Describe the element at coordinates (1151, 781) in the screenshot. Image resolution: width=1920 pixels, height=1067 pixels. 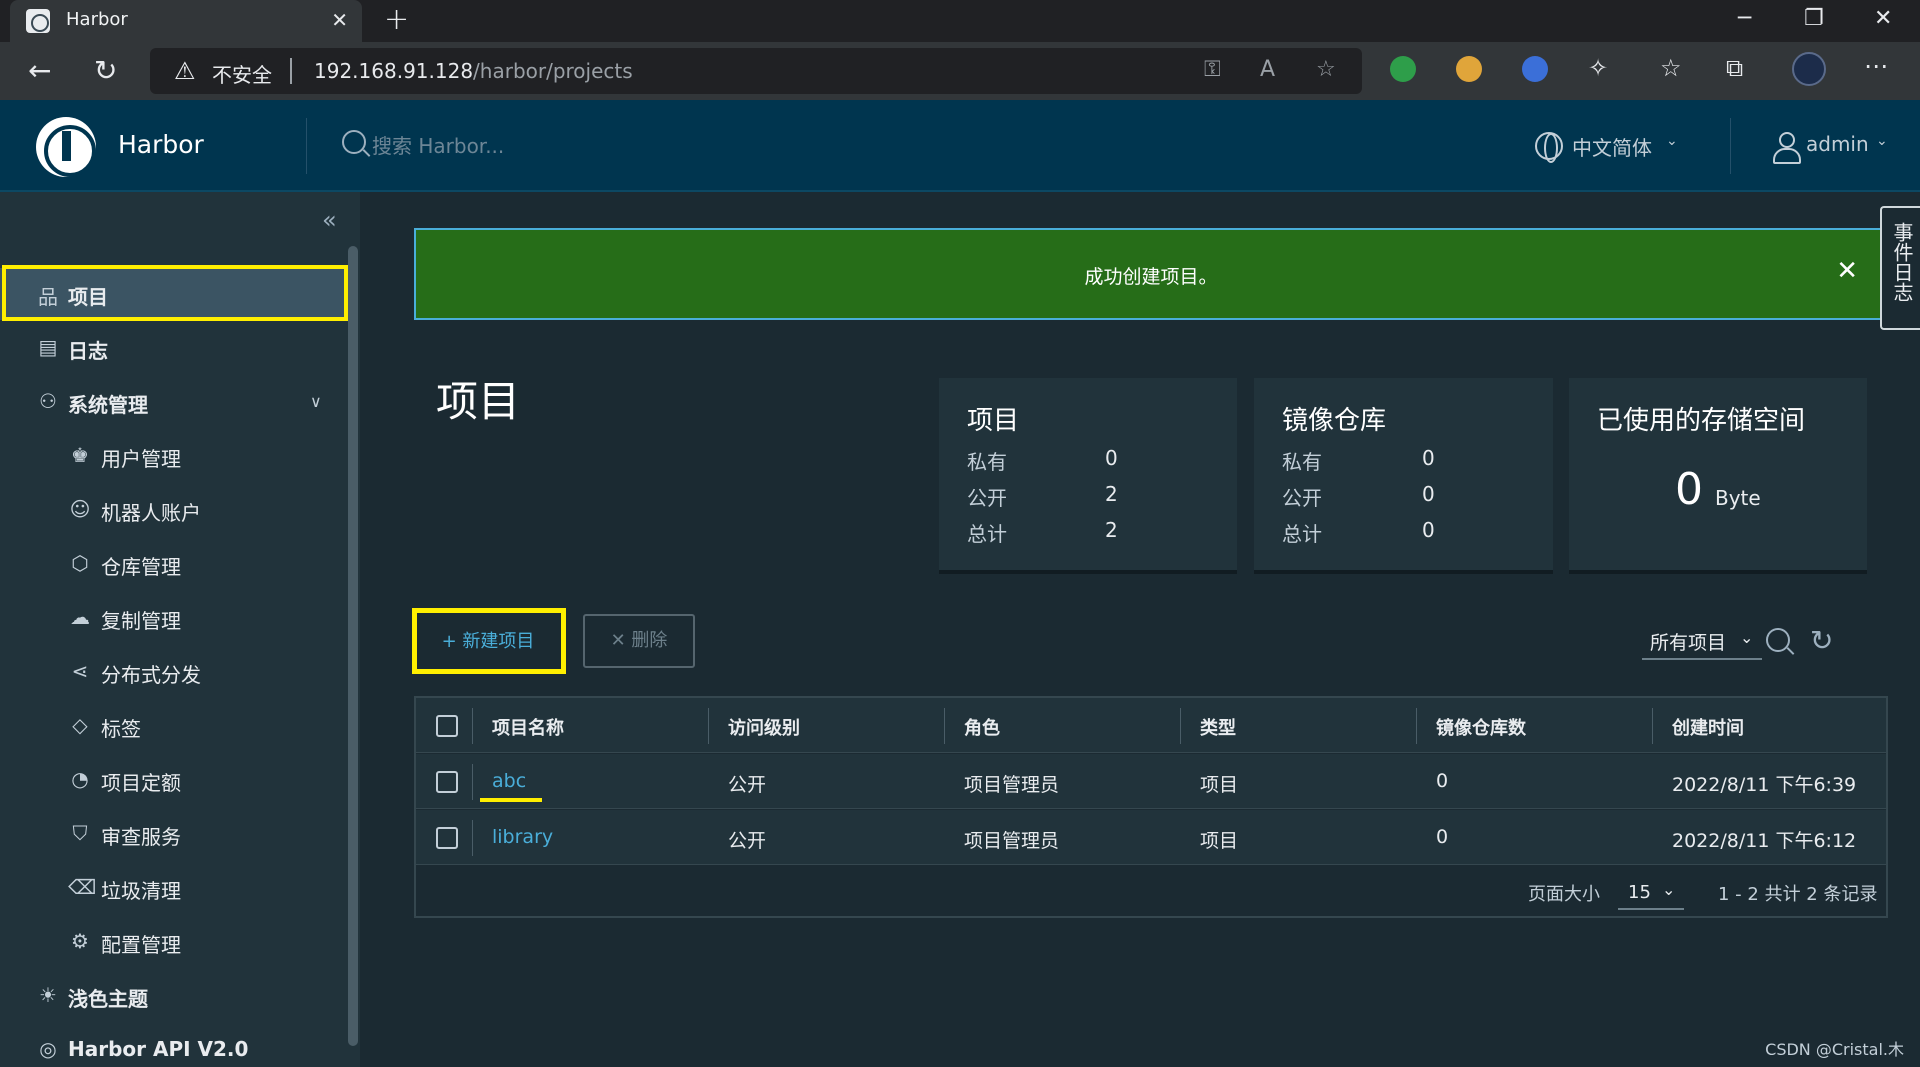
I see `table-row: abc 公开 项目管理员 项目 0 2022/8/11 下午6:39` at that location.